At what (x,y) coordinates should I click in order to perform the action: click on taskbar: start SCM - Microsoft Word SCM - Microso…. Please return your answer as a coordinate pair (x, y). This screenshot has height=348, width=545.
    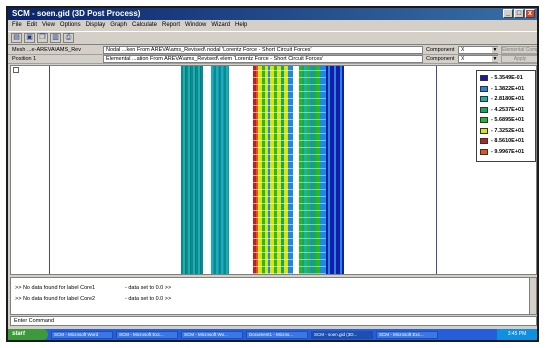
    Looking at the image, I should click on (272, 334).